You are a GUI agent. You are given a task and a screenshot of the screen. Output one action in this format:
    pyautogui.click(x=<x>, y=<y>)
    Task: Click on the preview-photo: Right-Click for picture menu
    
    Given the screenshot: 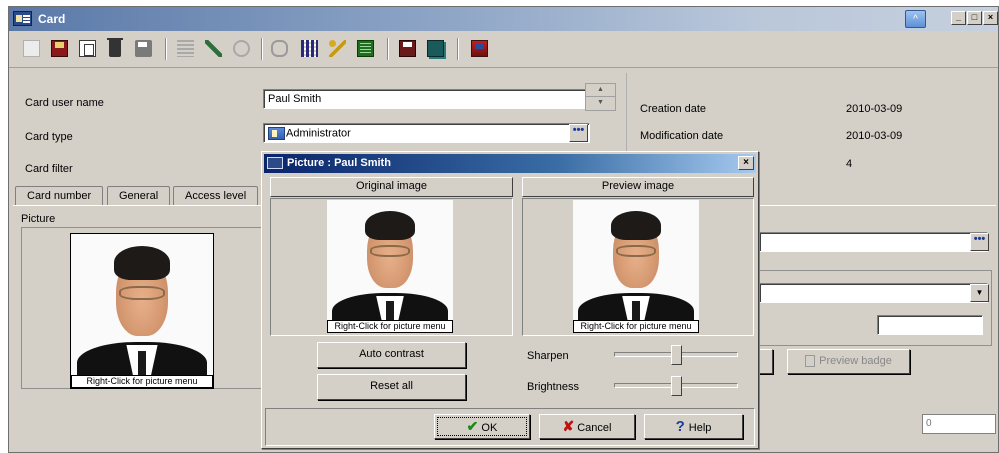 What is the action you would take?
    pyautogui.click(x=636, y=266)
    